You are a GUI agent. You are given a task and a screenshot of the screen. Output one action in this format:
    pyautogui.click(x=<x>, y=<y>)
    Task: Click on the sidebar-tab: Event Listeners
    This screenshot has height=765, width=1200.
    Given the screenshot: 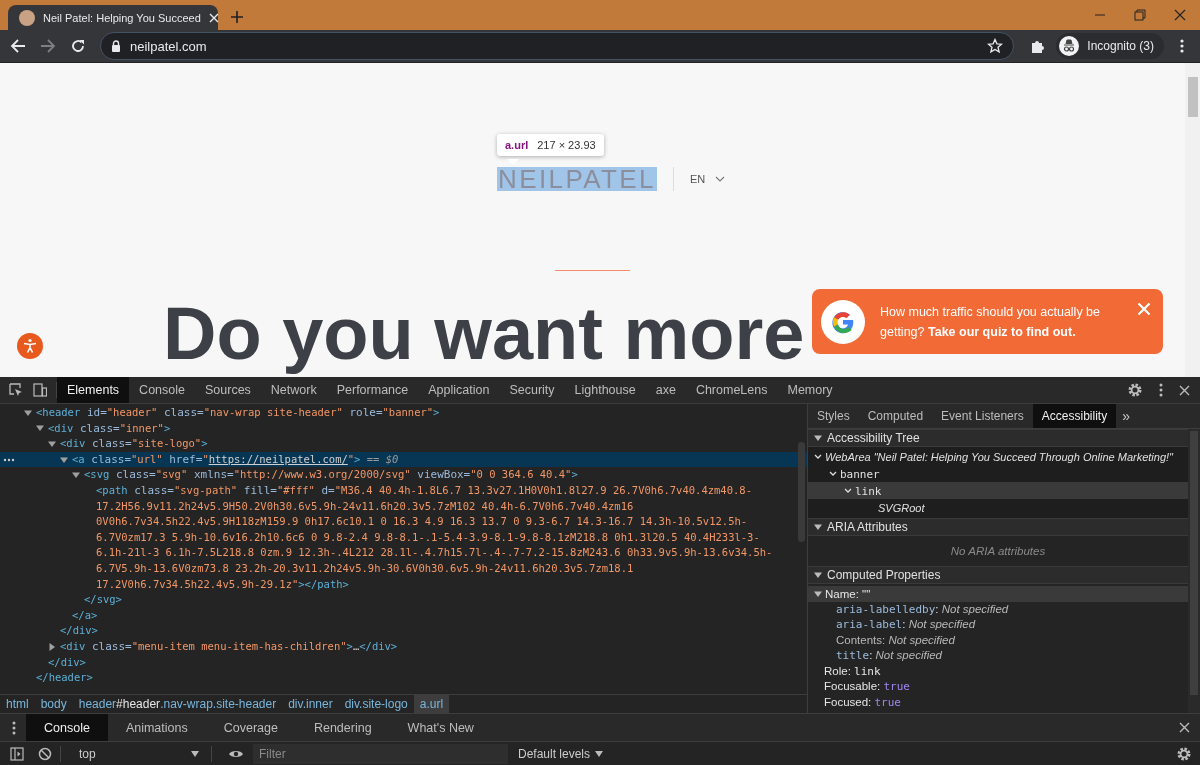 What is the action you would take?
    pyautogui.click(x=982, y=416)
    